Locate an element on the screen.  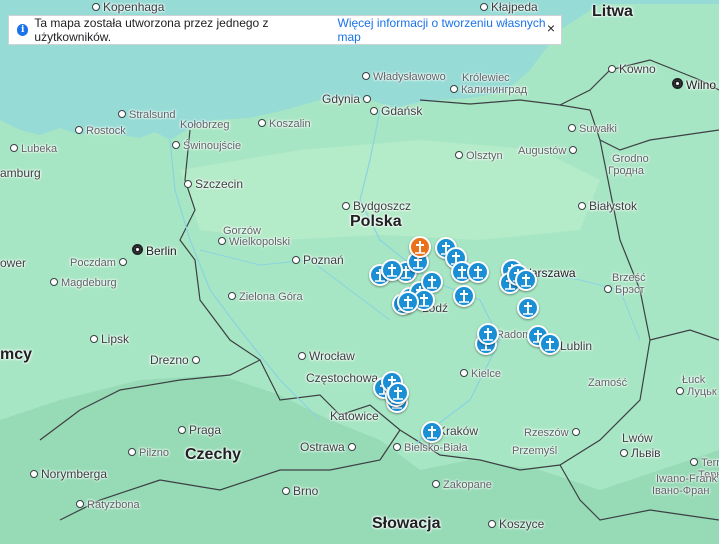
city-lipsk: Lipsk is located at coordinates (109, 339).